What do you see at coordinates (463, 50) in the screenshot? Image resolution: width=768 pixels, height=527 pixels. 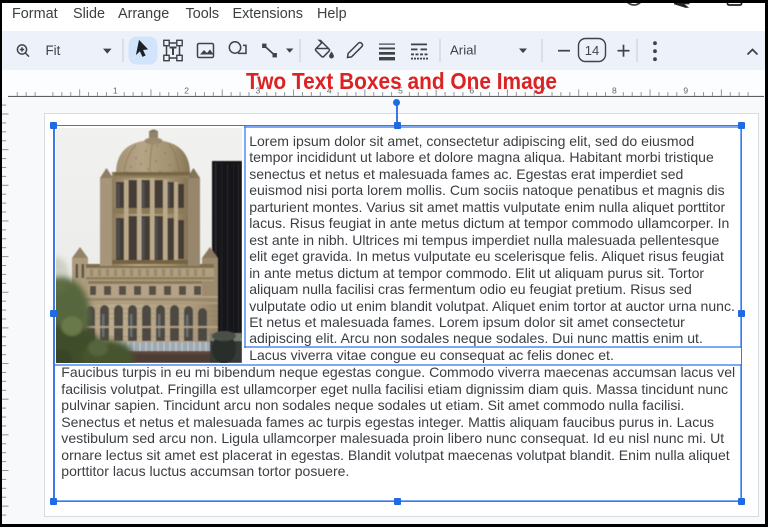 I see `svg-text: Arial` at bounding box center [463, 50].